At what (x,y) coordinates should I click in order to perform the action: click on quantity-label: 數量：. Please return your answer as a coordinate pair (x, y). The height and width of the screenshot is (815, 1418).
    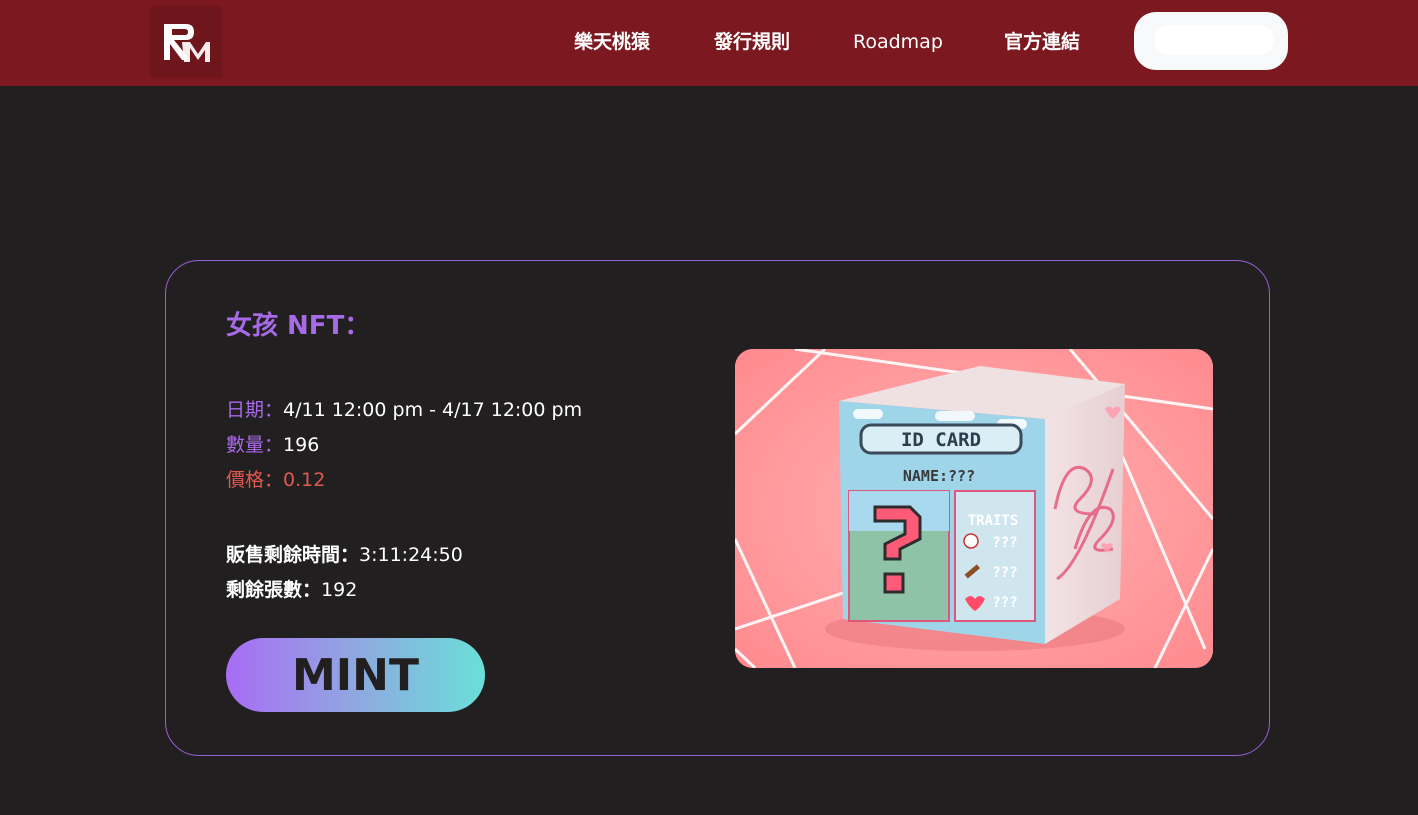
    Looking at the image, I should click on (255, 445).